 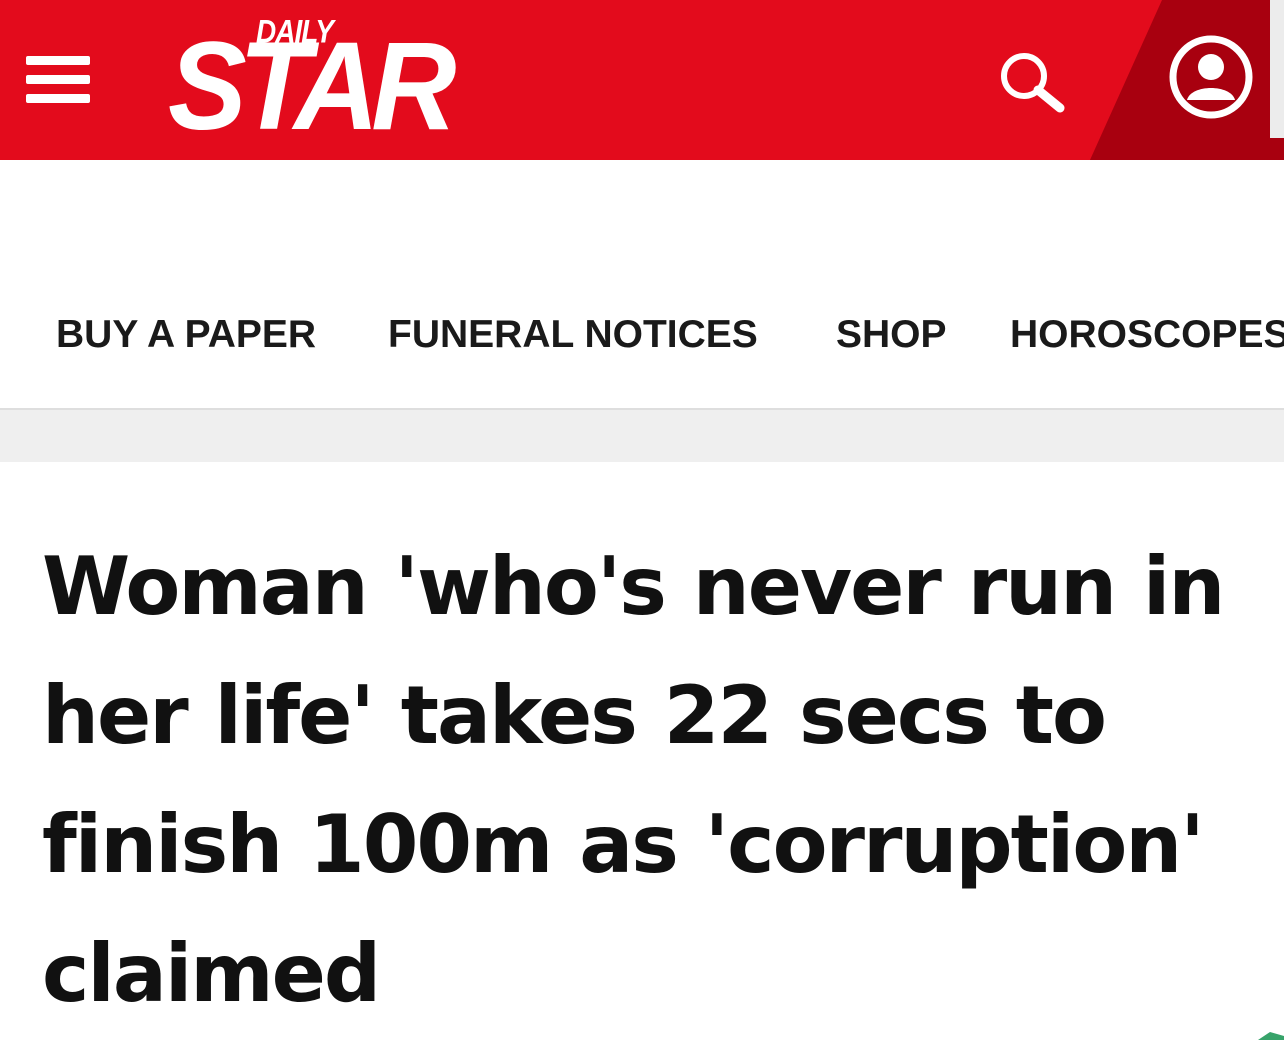 I want to click on nav-funeral-notices: FUNERAL NOTICES, so click(x=573, y=335).